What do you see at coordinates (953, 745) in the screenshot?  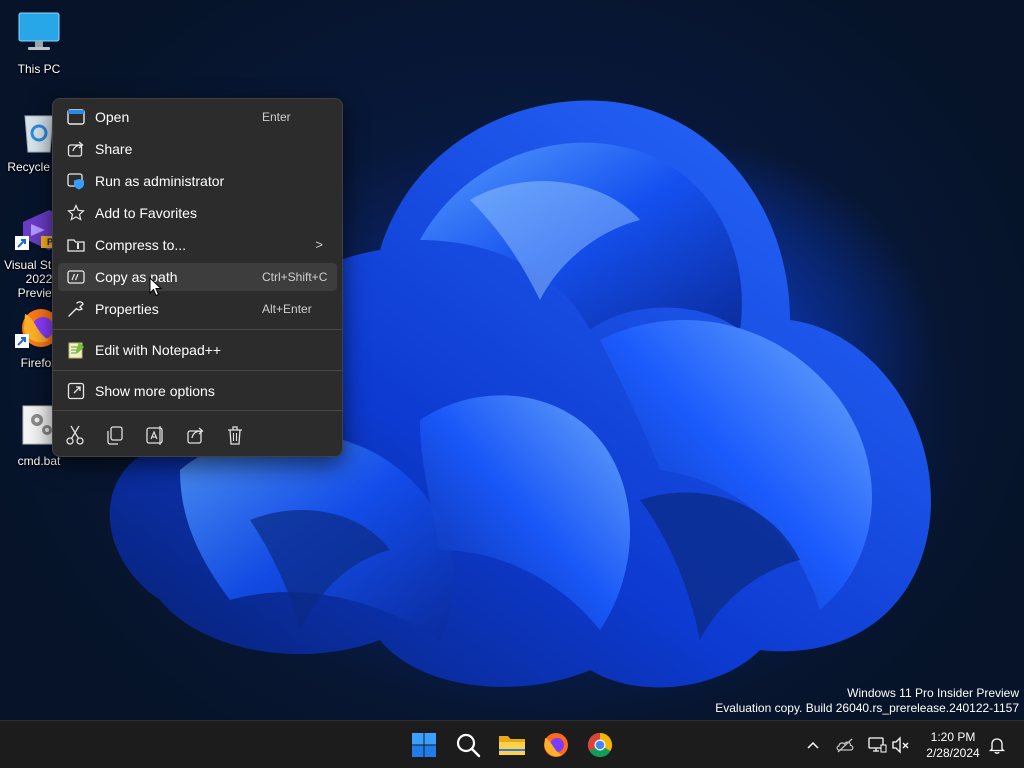 I see `clock: 1:20 PM 2/28/2024` at bounding box center [953, 745].